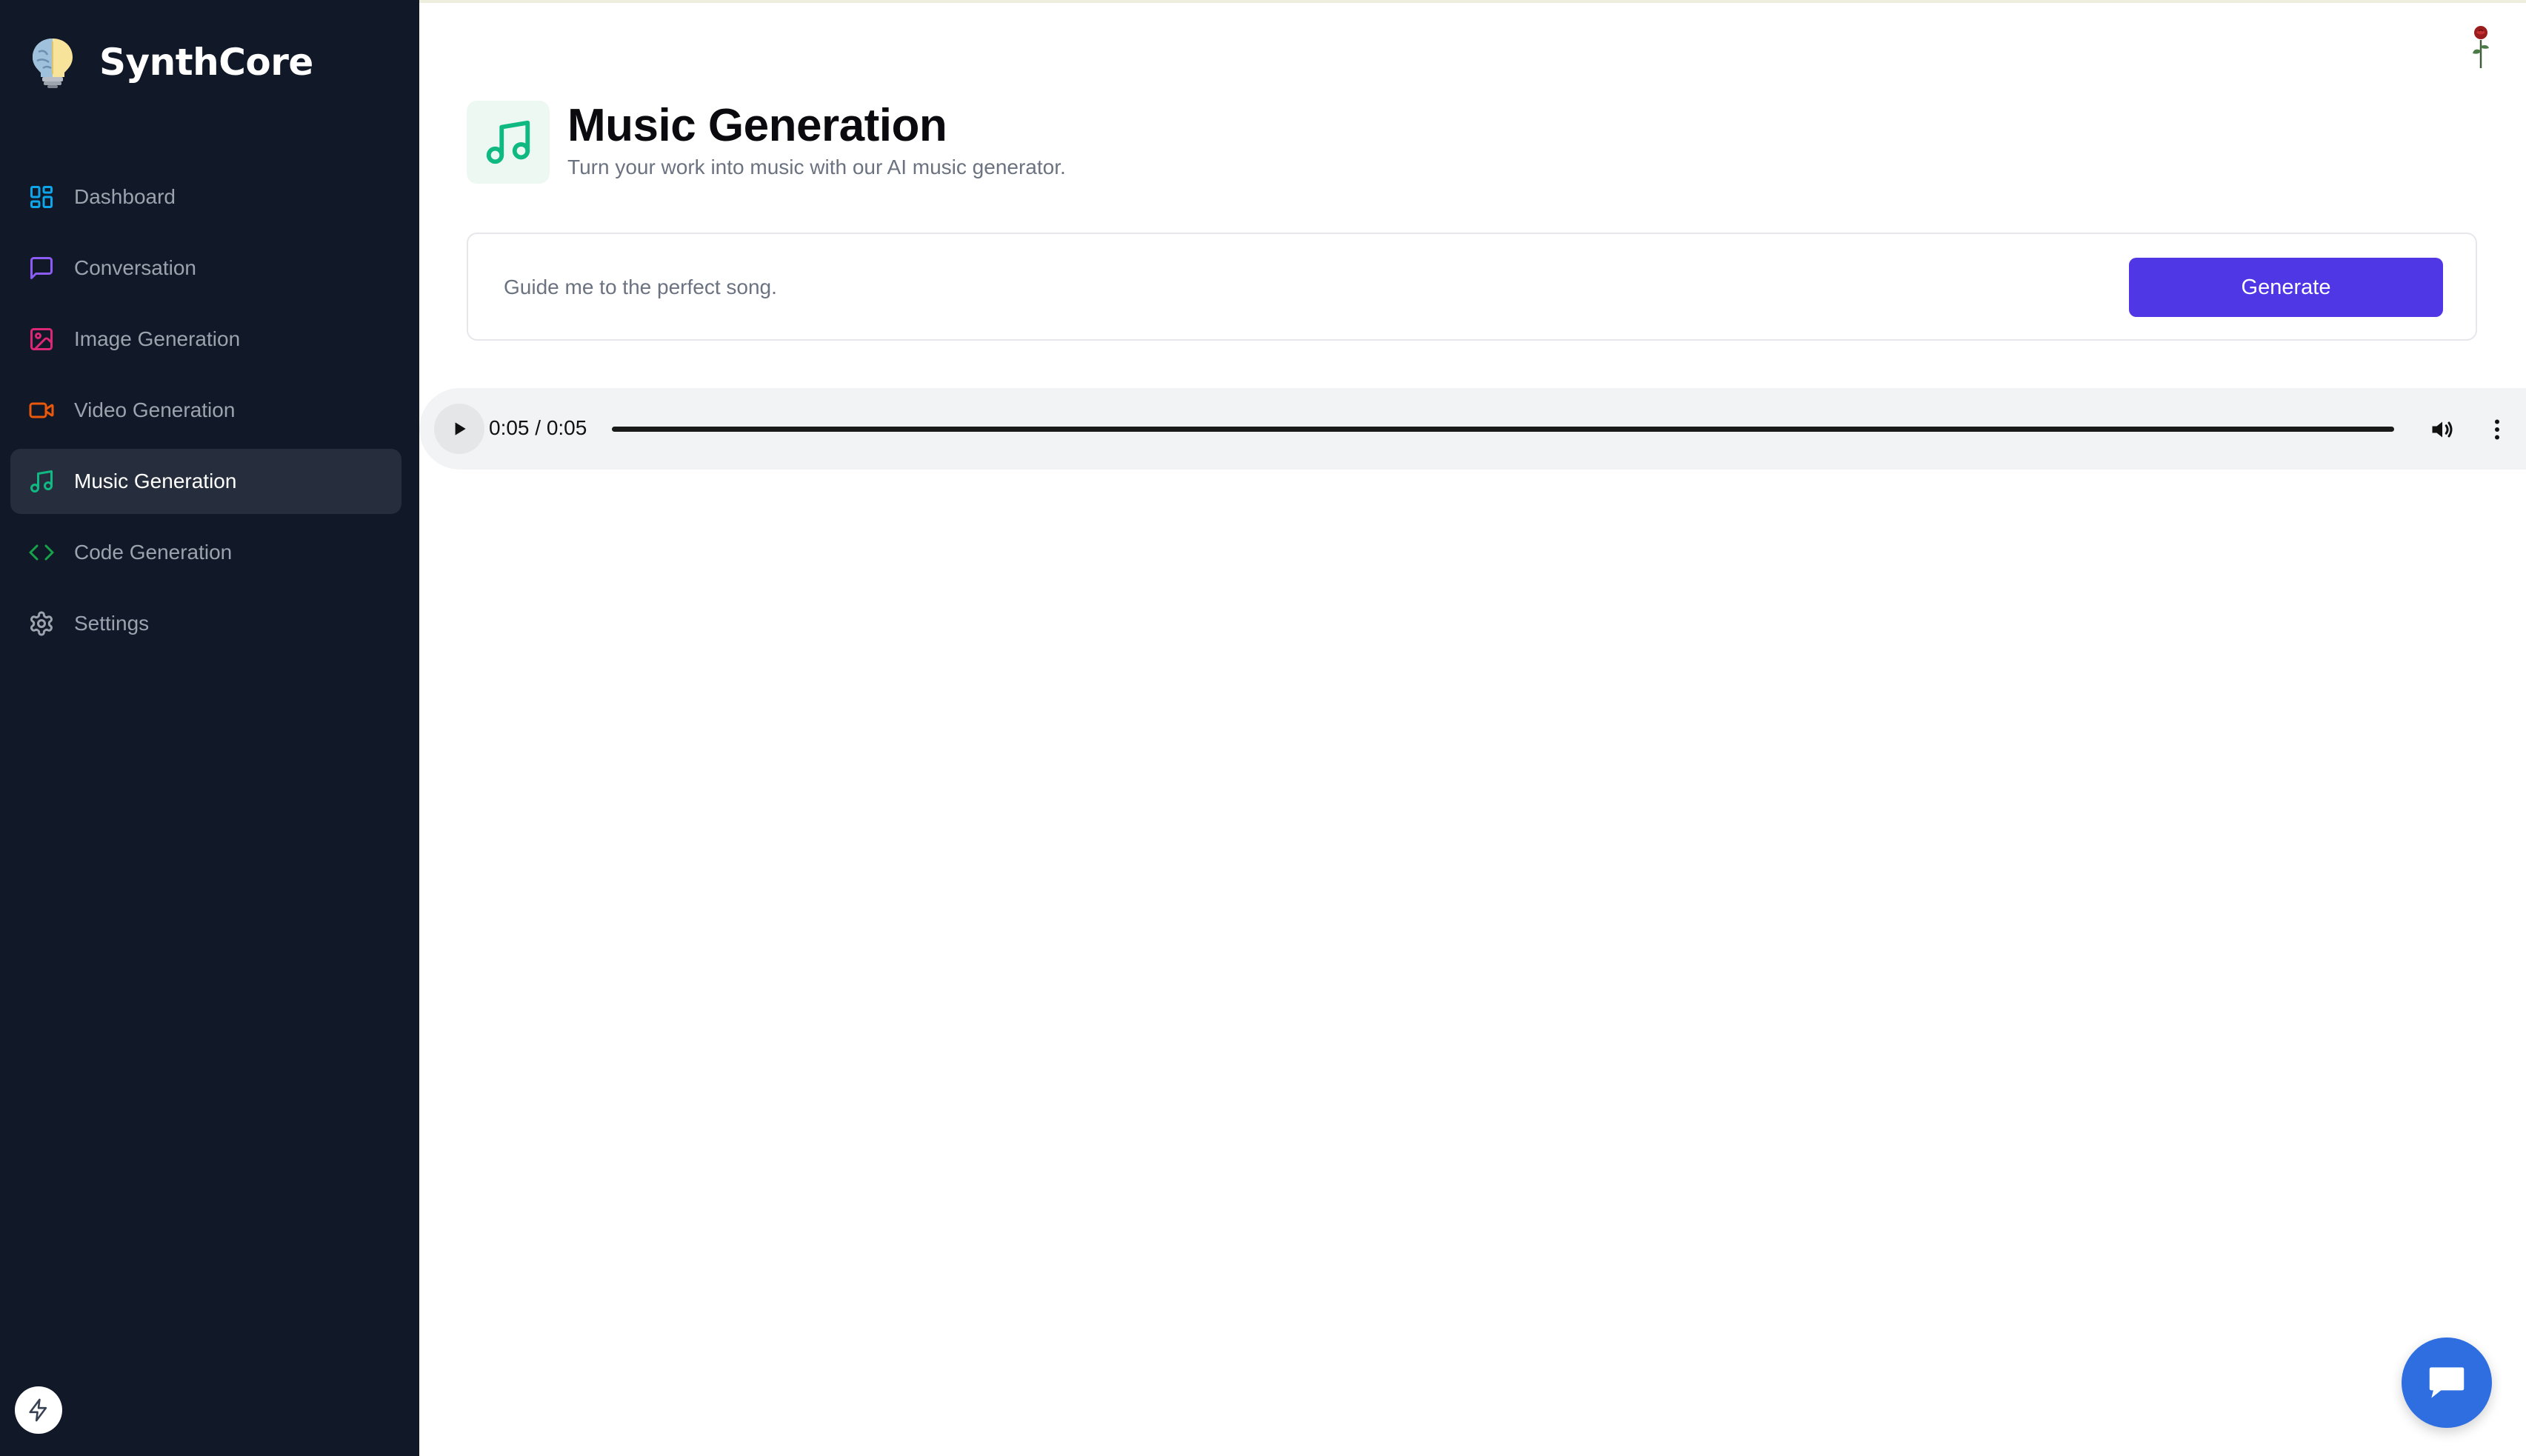 This screenshot has height=1456, width=2526. Describe the element at coordinates (1318, 287) in the screenshot. I see `prompt-input` at that location.